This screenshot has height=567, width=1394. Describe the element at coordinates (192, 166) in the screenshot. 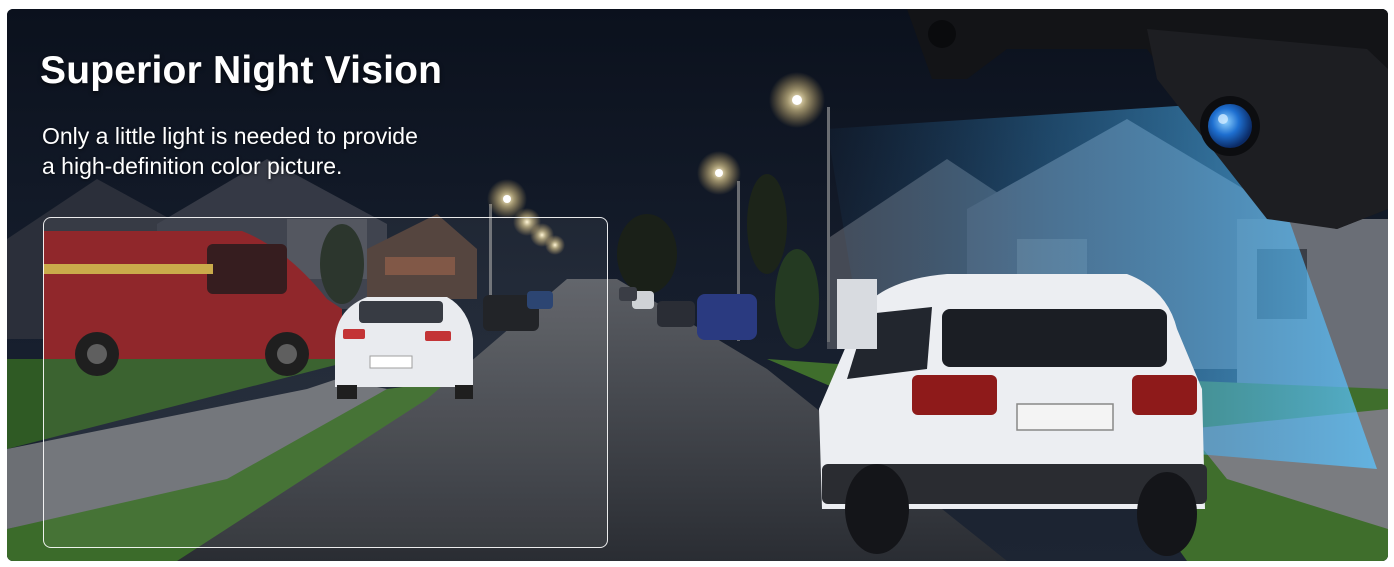

I see `banner-subtitle-line-2: a high-definition color picture.` at that location.